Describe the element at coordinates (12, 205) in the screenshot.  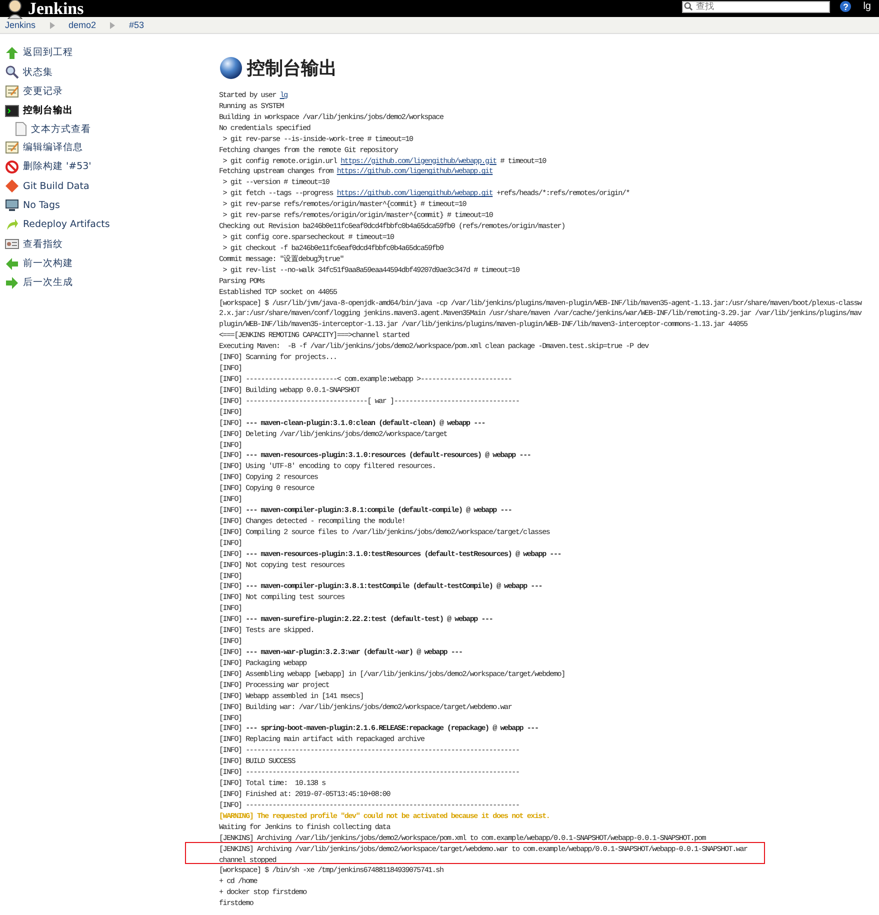
I see `monitor-icon` at that location.